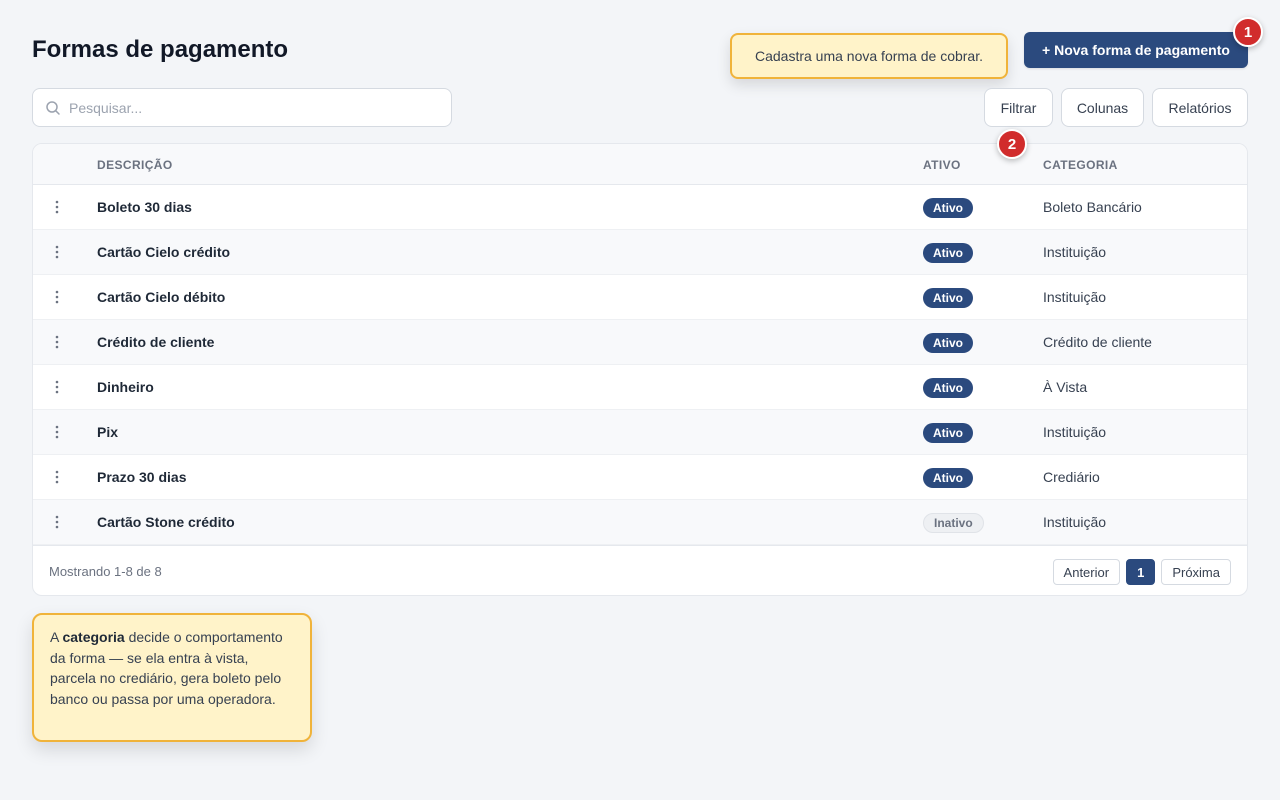 The width and height of the screenshot is (1280, 800). What do you see at coordinates (1196, 572) in the screenshot?
I see `next-page-button: Próxima` at bounding box center [1196, 572].